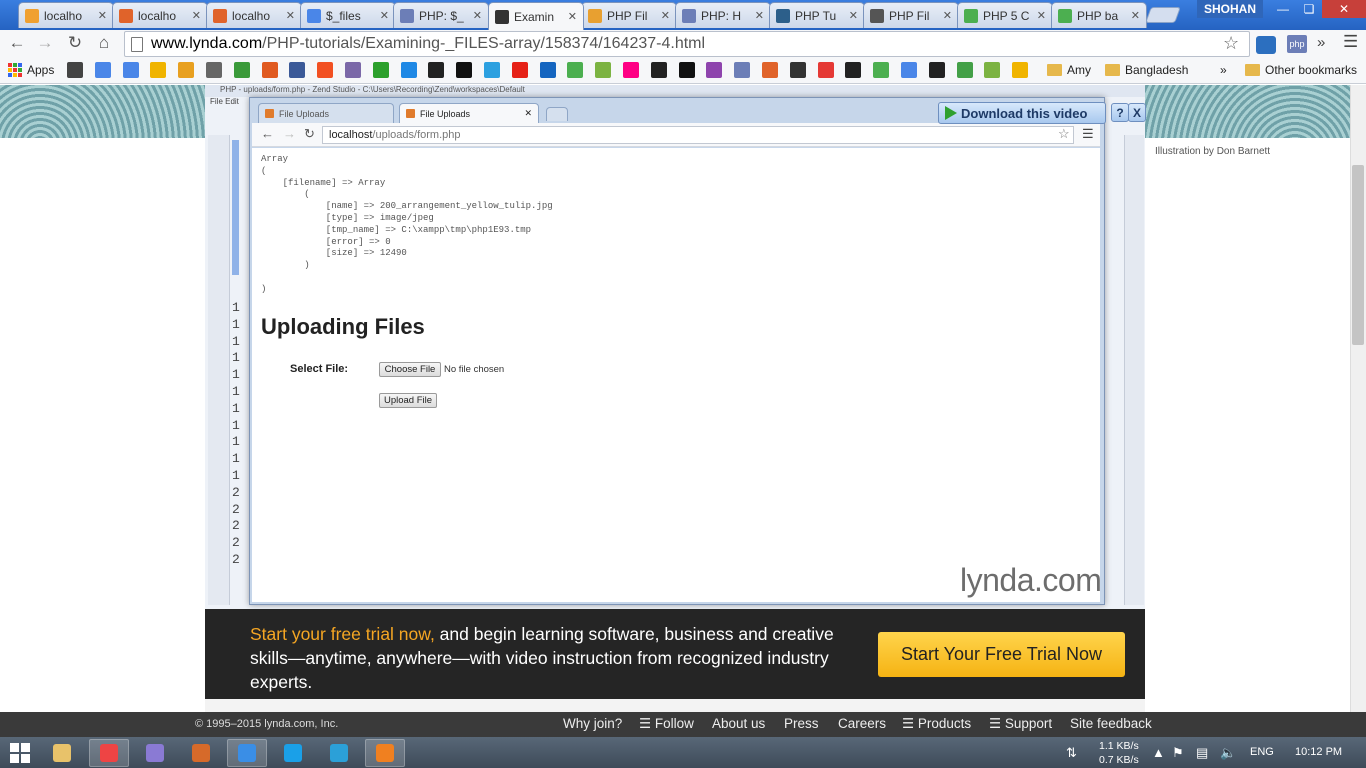 The width and height of the screenshot is (1366, 768). Describe the element at coordinates (1358, 255) in the screenshot. I see `scrollbar-thumb` at that location.